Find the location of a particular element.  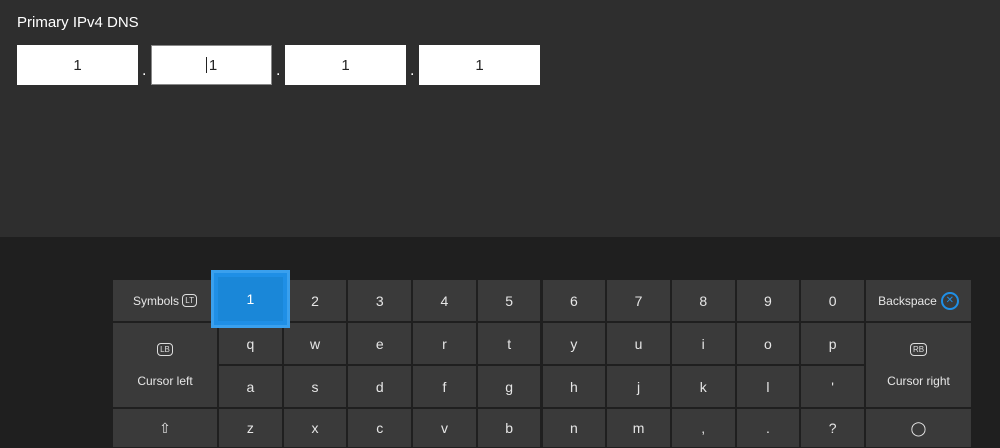

key-row2-6: u is located at coordinates (638, 343).